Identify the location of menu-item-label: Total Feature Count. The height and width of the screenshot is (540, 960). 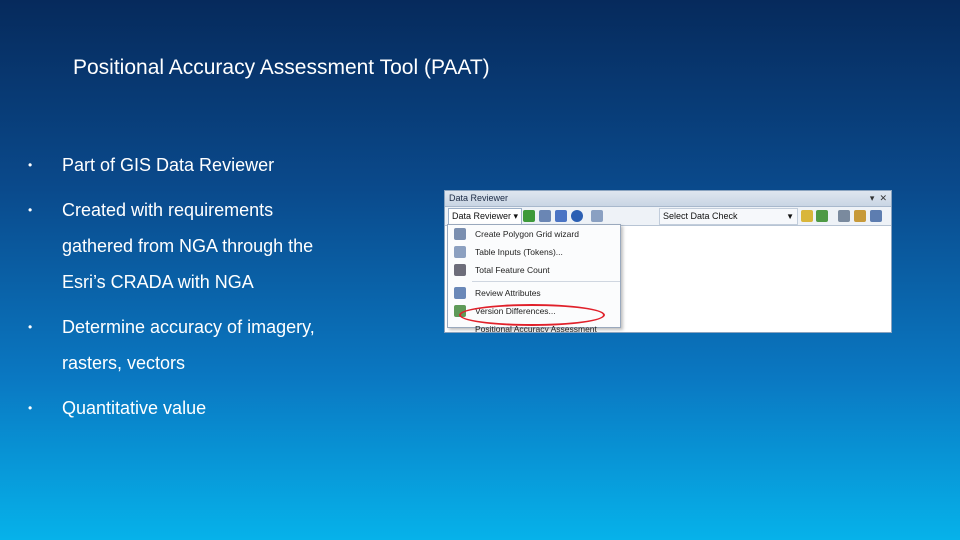
(512, 270).